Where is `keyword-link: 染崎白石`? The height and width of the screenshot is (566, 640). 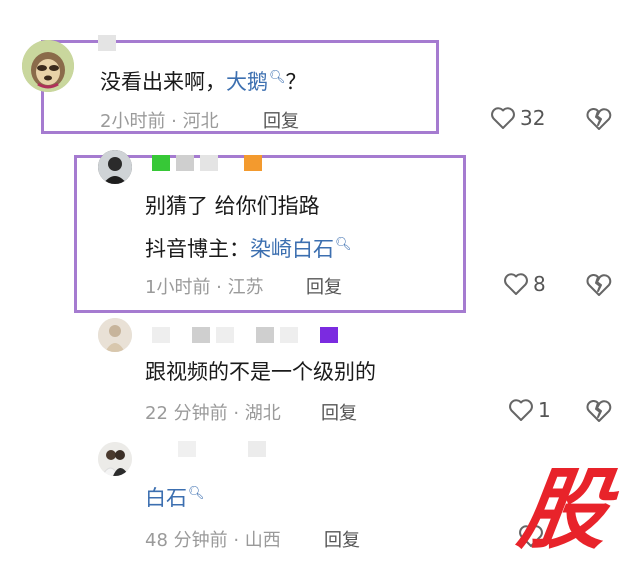 keyword-link: 染崎白石 is located at coordinates (292, 249).